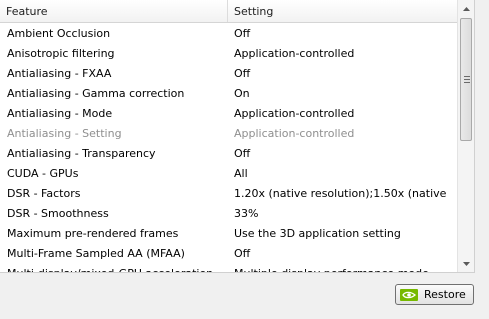 The width and height of the screenshot is (489, 319). I want to click on scroll-down-button, so click(466, 263).